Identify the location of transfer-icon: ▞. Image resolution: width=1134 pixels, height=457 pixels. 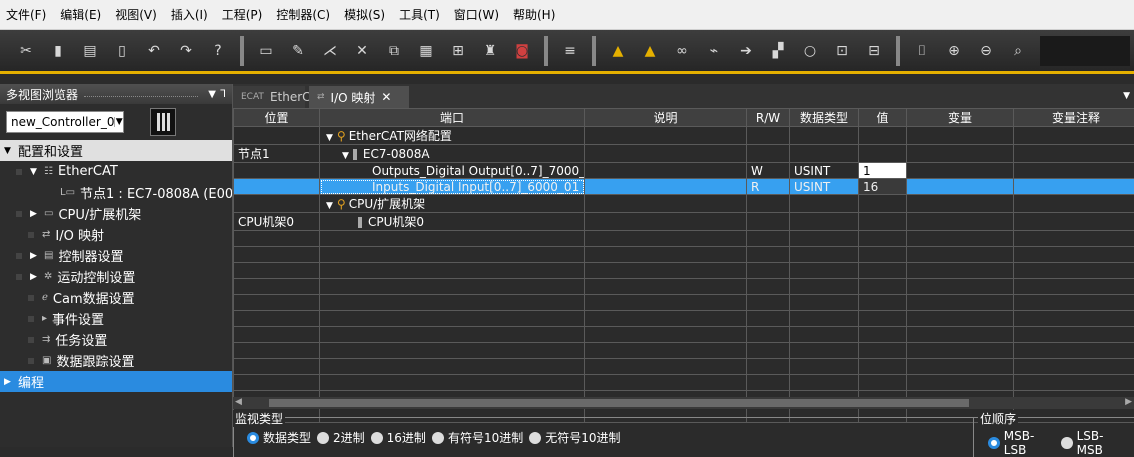
(778, 51).